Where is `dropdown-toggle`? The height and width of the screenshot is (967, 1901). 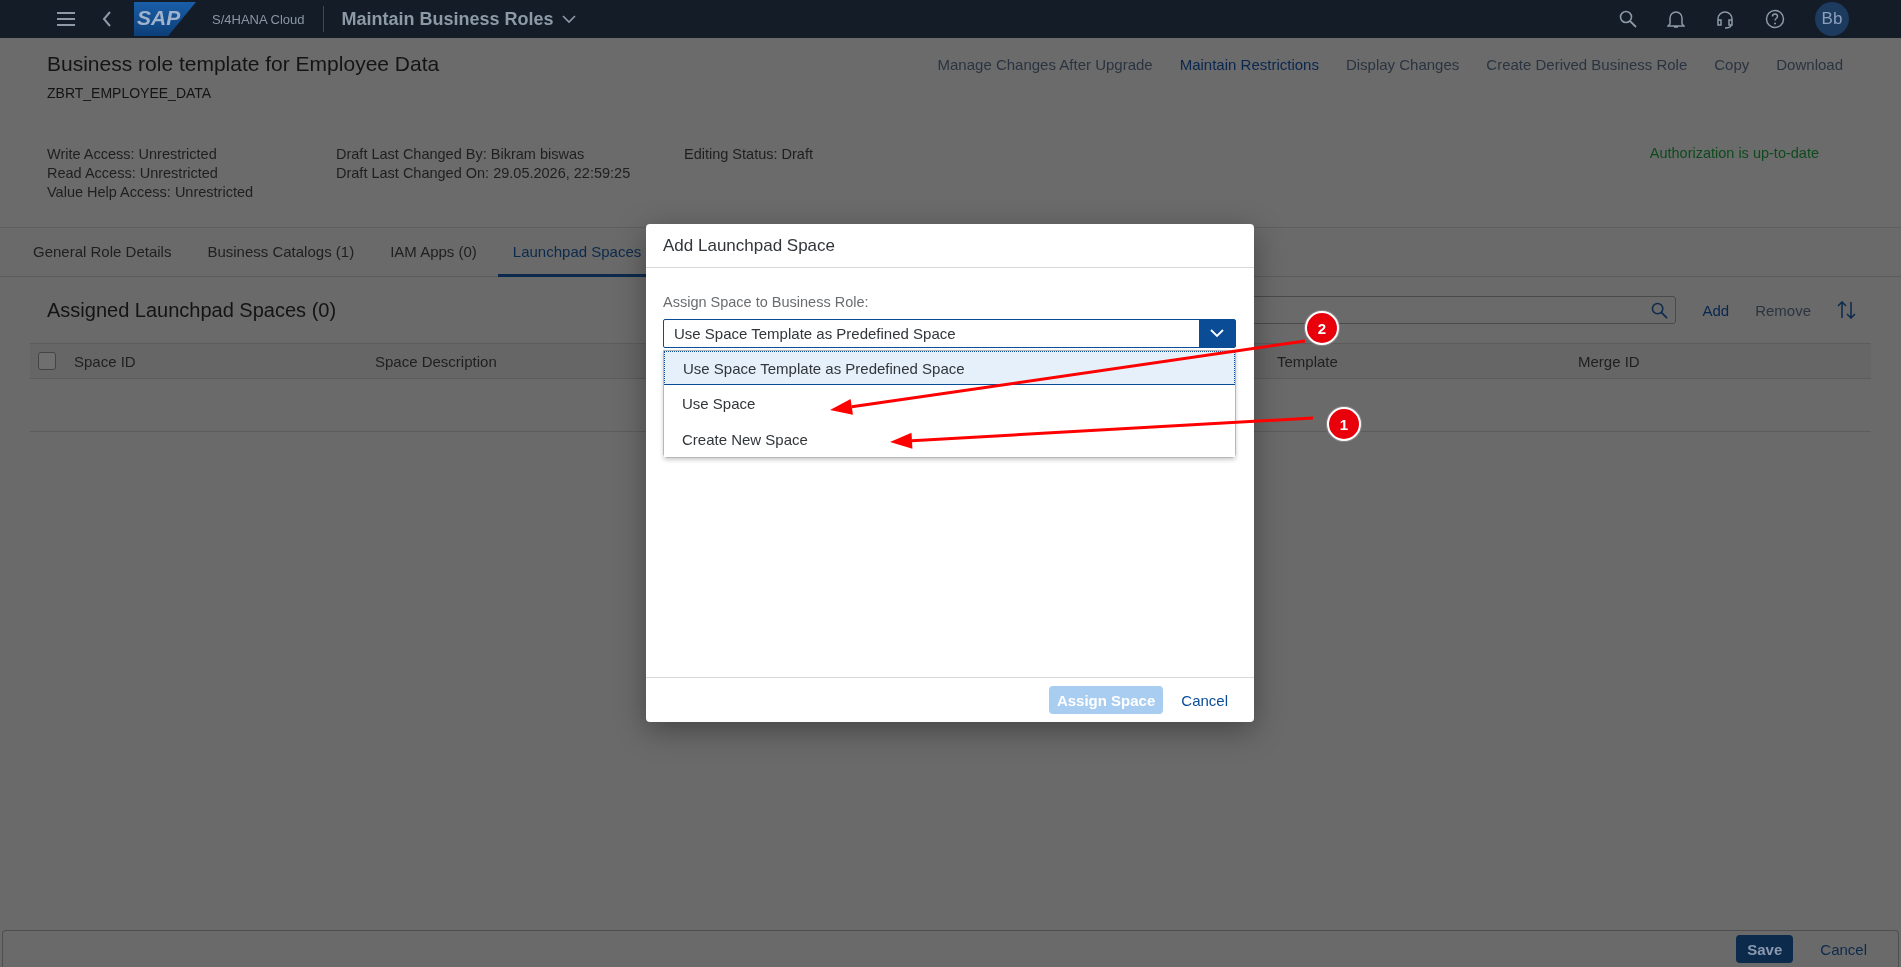 dropdown-toggle is located at coordinates (1217, 333).